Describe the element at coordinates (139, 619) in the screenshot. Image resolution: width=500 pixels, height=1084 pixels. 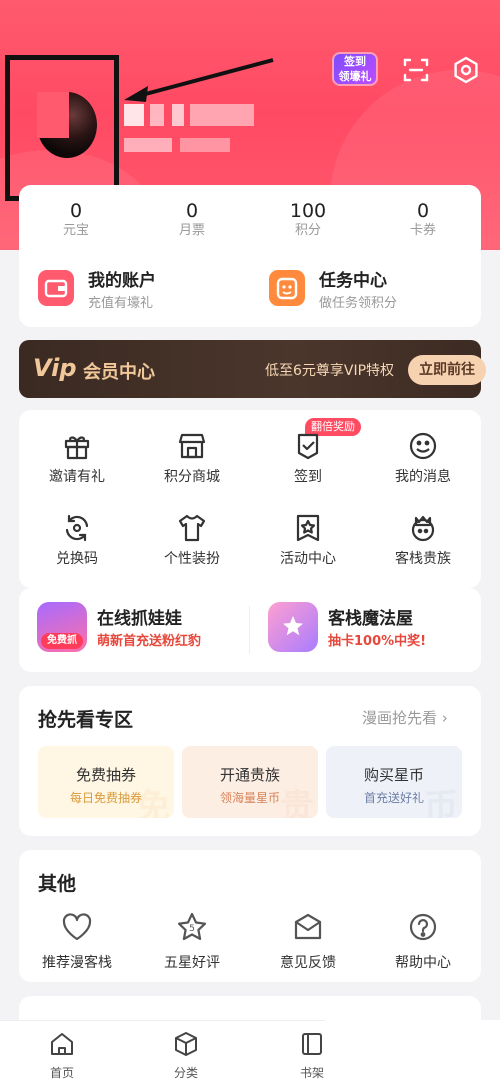
I see `promo-title: 在线抓娃娃` at that location.